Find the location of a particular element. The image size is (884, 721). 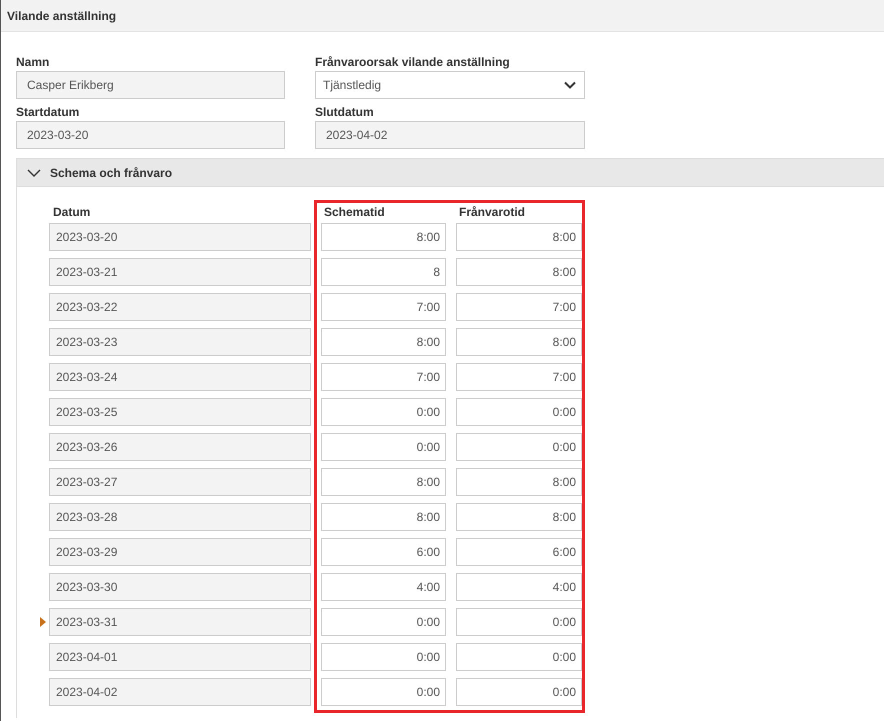

start-date-field: 2023-03-20 is located at coordinates (150, 135).